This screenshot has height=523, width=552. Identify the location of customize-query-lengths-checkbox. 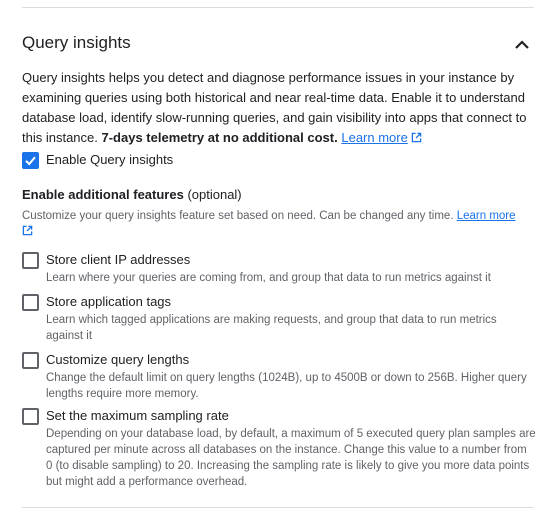
(30, 360).